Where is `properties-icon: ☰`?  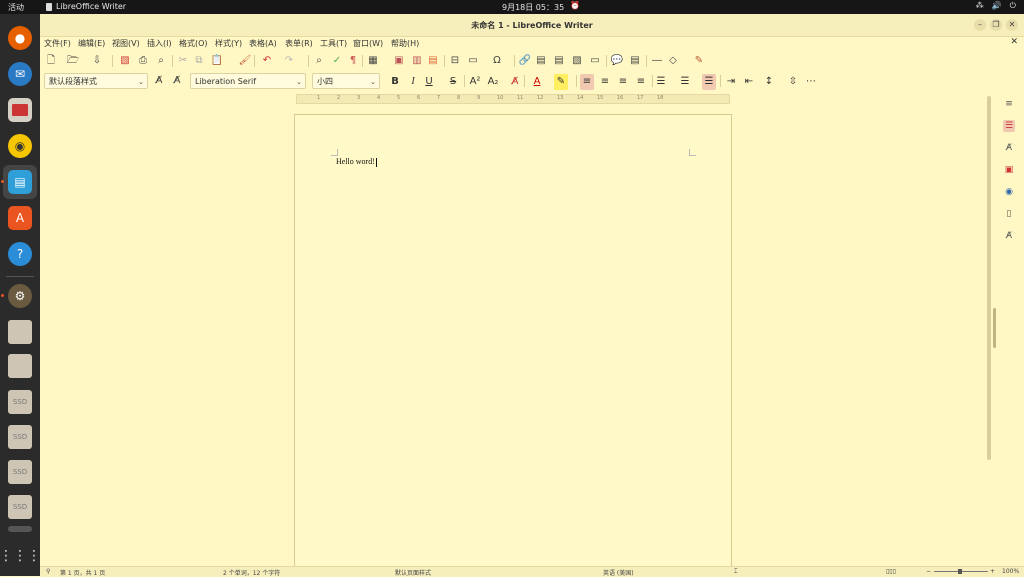
properties-icon: ☰ is located at coordinates (1009, 126).